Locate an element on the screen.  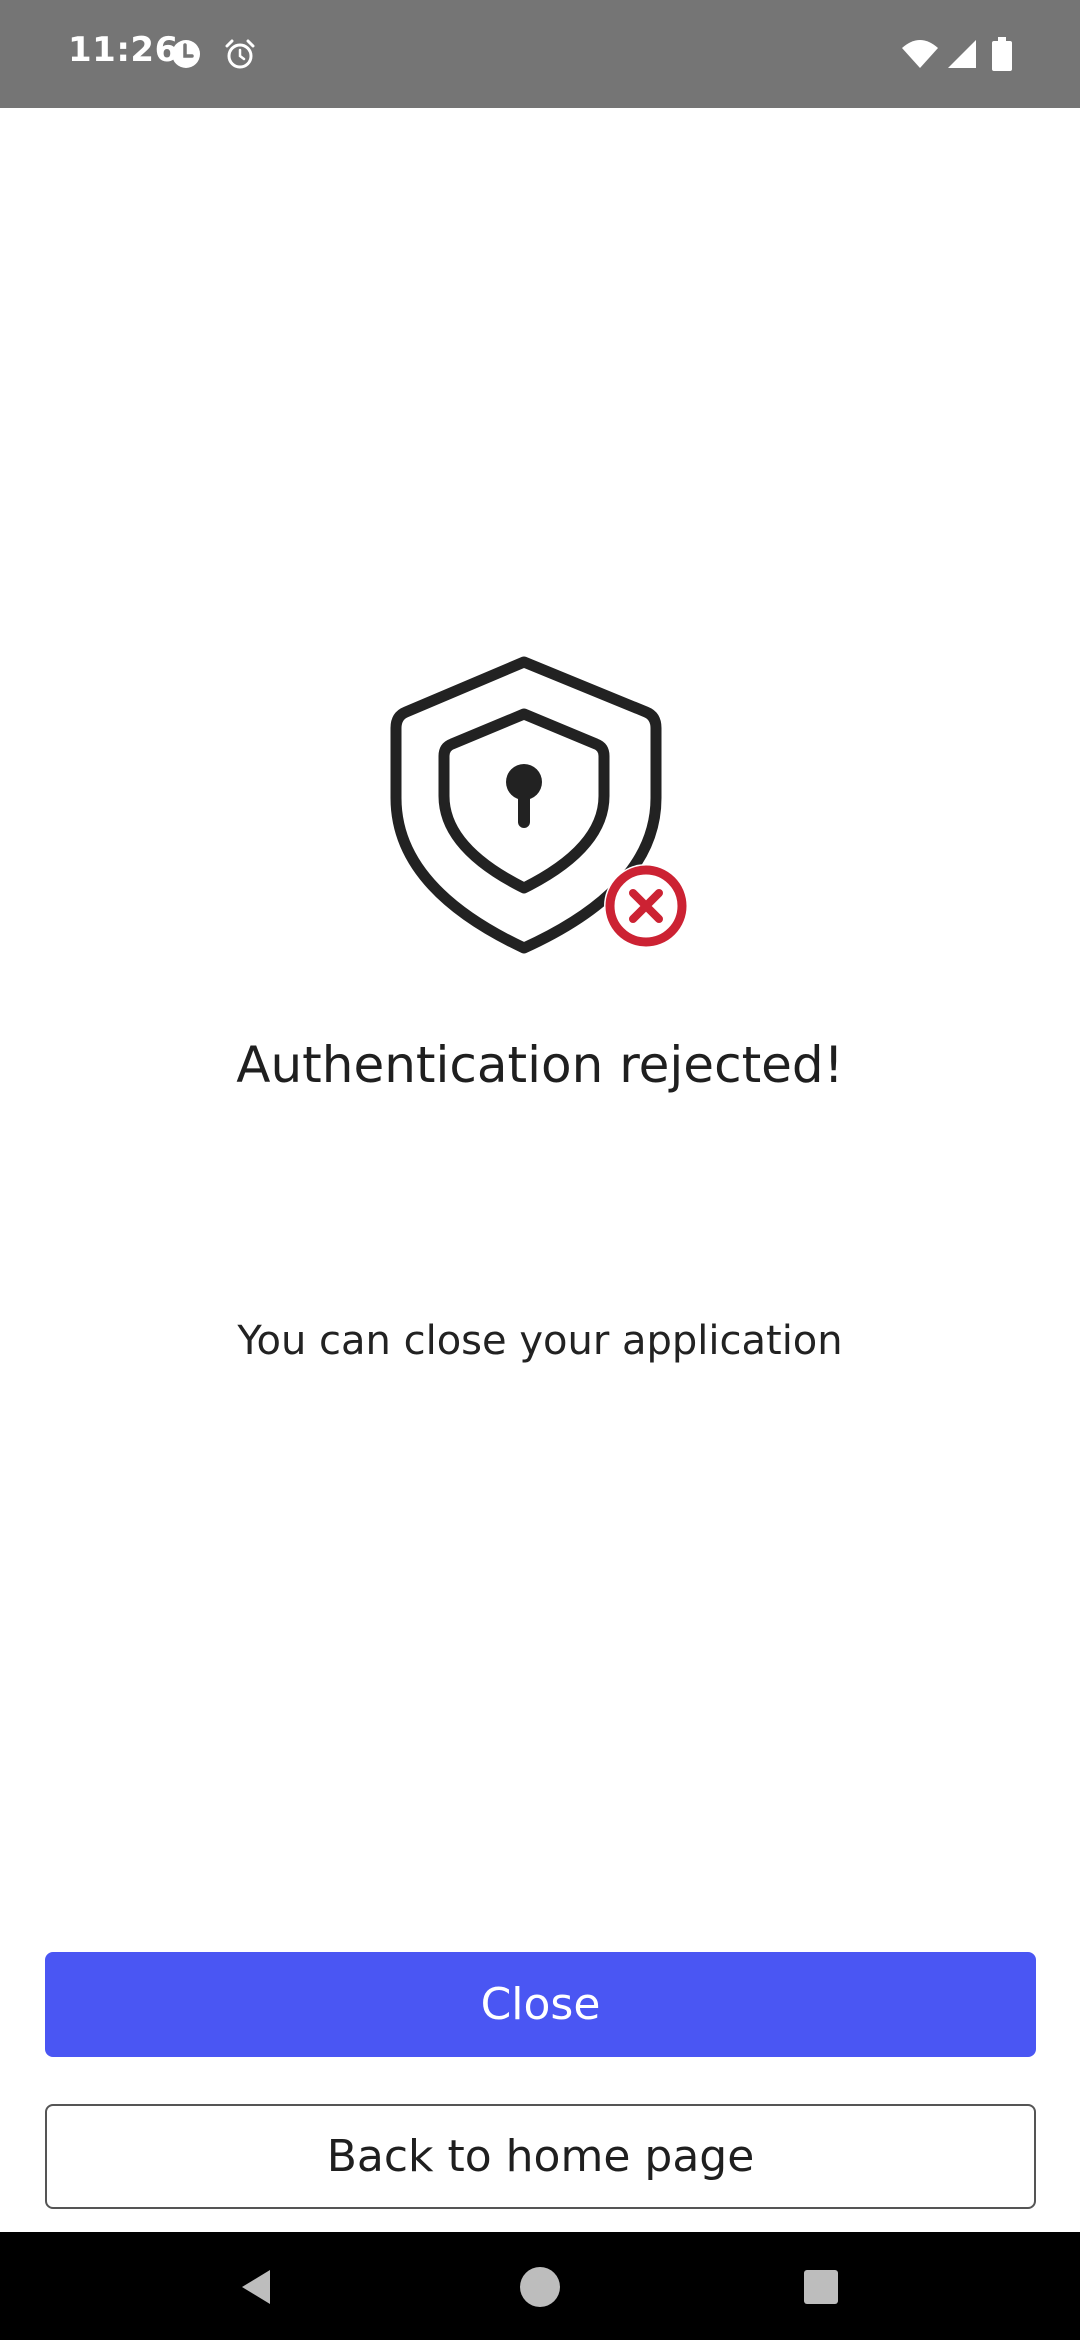
alarm-icon is located at coordinates (240, 54).